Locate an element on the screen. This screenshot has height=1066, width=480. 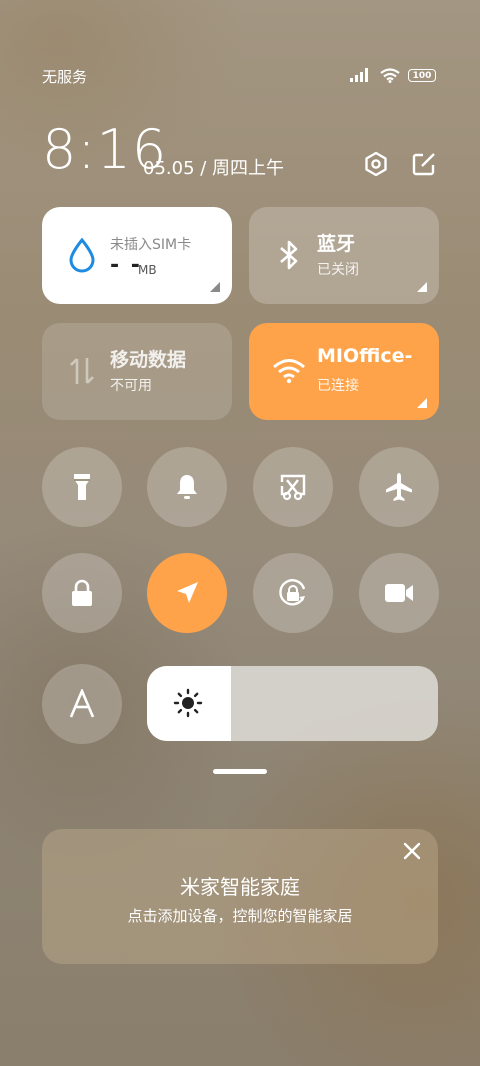
auto-brightness-toggle is located at coordinates (82, 704).